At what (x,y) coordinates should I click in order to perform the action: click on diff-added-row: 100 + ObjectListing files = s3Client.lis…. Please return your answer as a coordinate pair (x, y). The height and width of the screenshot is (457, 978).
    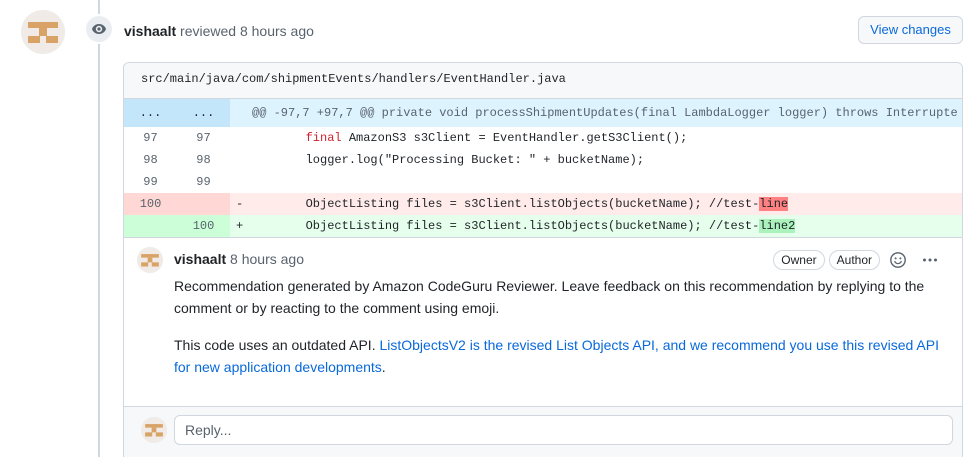
    Looking at the image, I should click on (543, 226).